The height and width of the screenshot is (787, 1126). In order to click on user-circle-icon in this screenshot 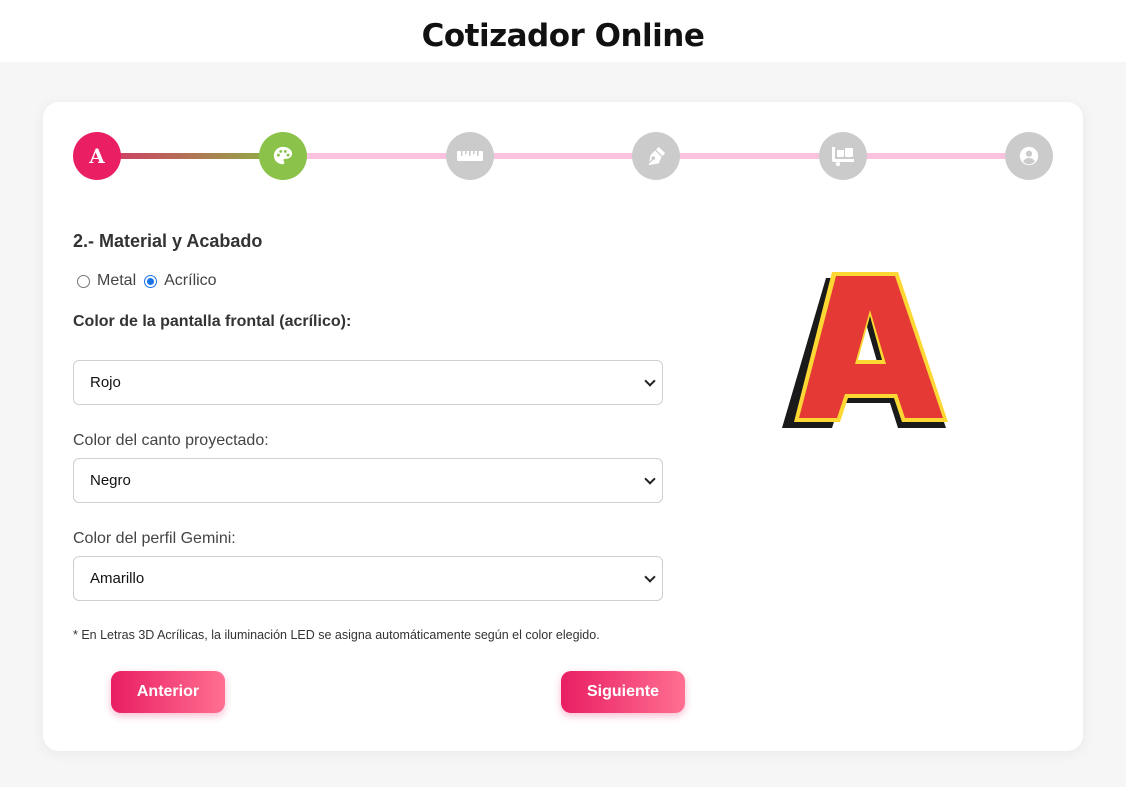, I will do `click(1029, 156)`.